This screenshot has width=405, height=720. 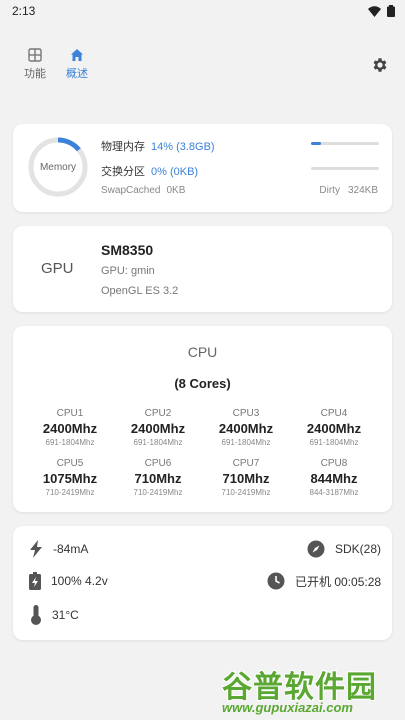 What do you see at coordinates (77, 55) in the screenshot?
I see `home-icon` at bounding box center [77, 55].